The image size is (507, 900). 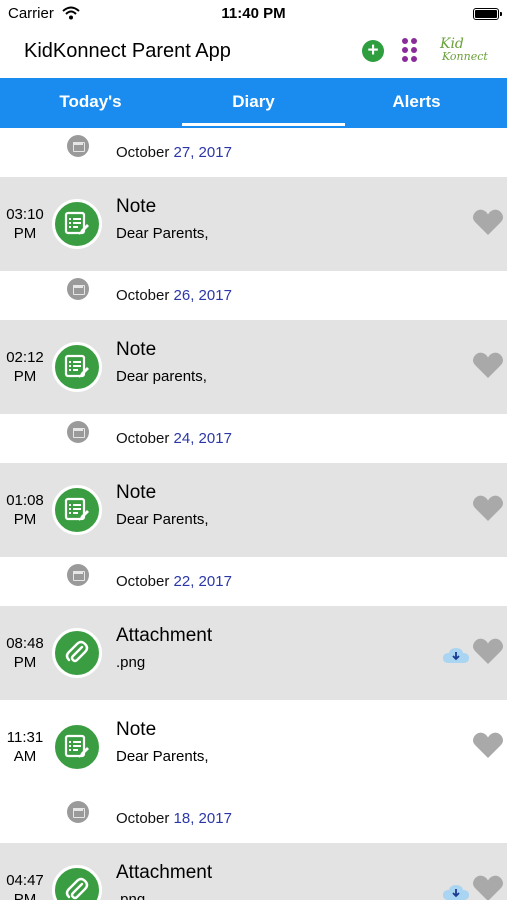 I want to click on entry-time-hm: 01:08, so click(x=25, y=500).